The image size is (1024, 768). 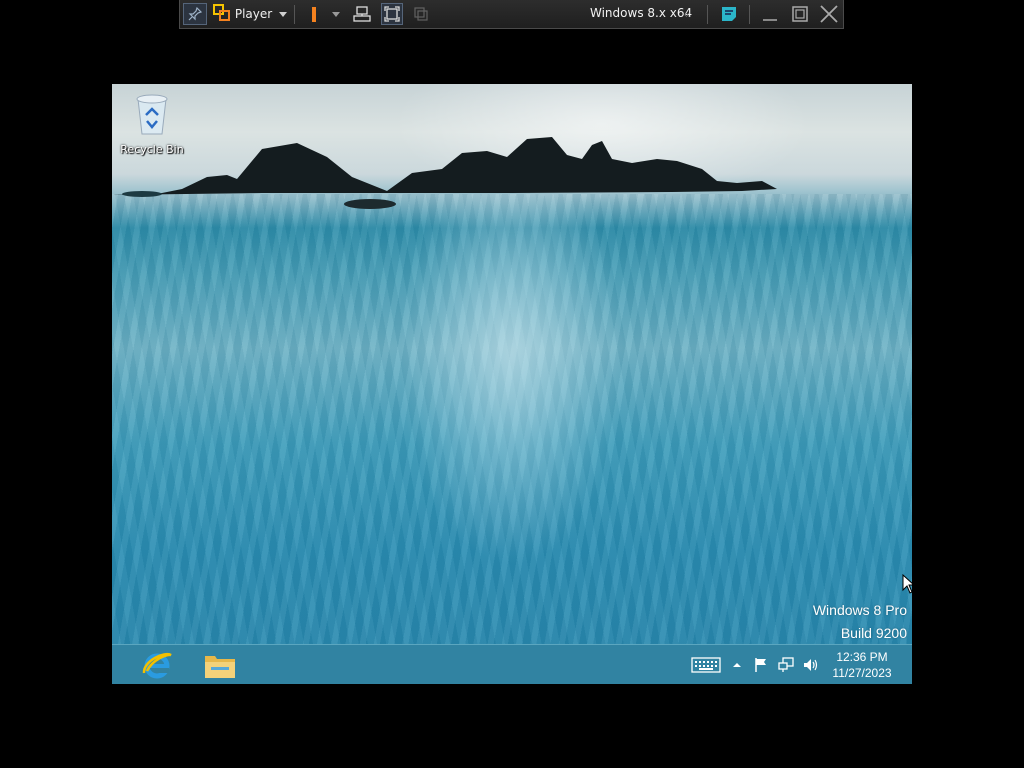 I want to click on restore-button, so click(x=800, y=14).